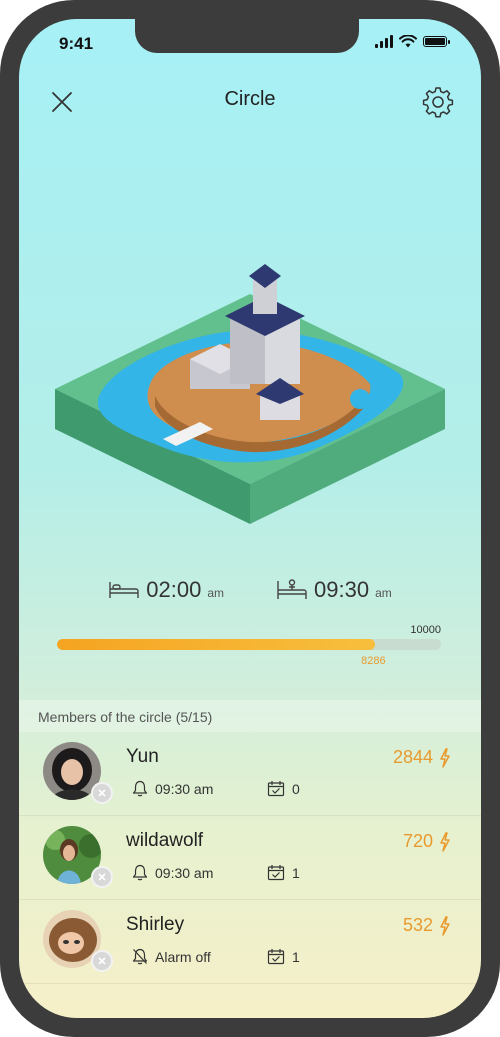 The width and height of the screenshot is (500, 1037). What do you see at coordinates (383, 593) in the screenshot?
I see `wake-time-ampm: am` at bounding box center [383, 593].